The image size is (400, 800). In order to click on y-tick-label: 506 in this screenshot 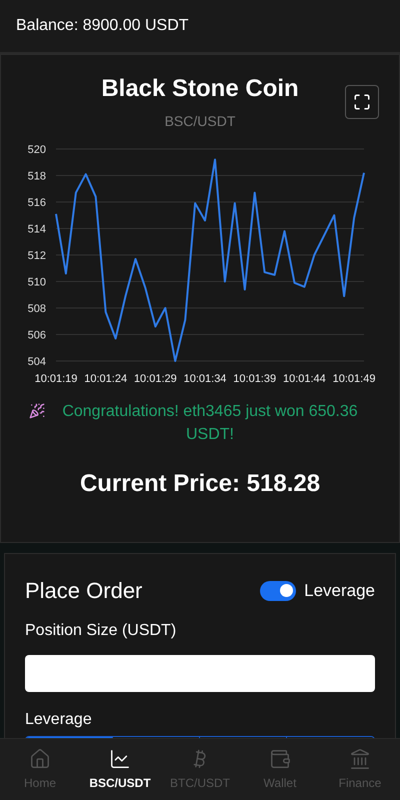, I will do `click(37, 336)`.